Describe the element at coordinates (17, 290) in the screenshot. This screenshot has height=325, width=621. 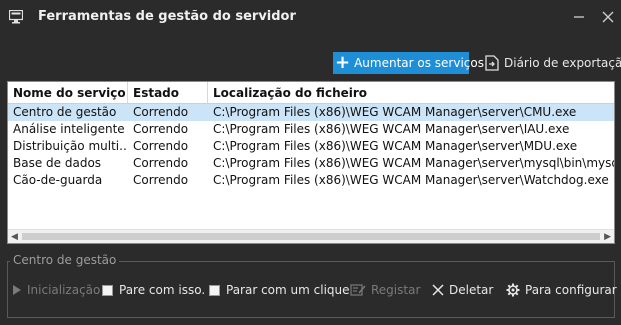
I see `play-icon` at that location.